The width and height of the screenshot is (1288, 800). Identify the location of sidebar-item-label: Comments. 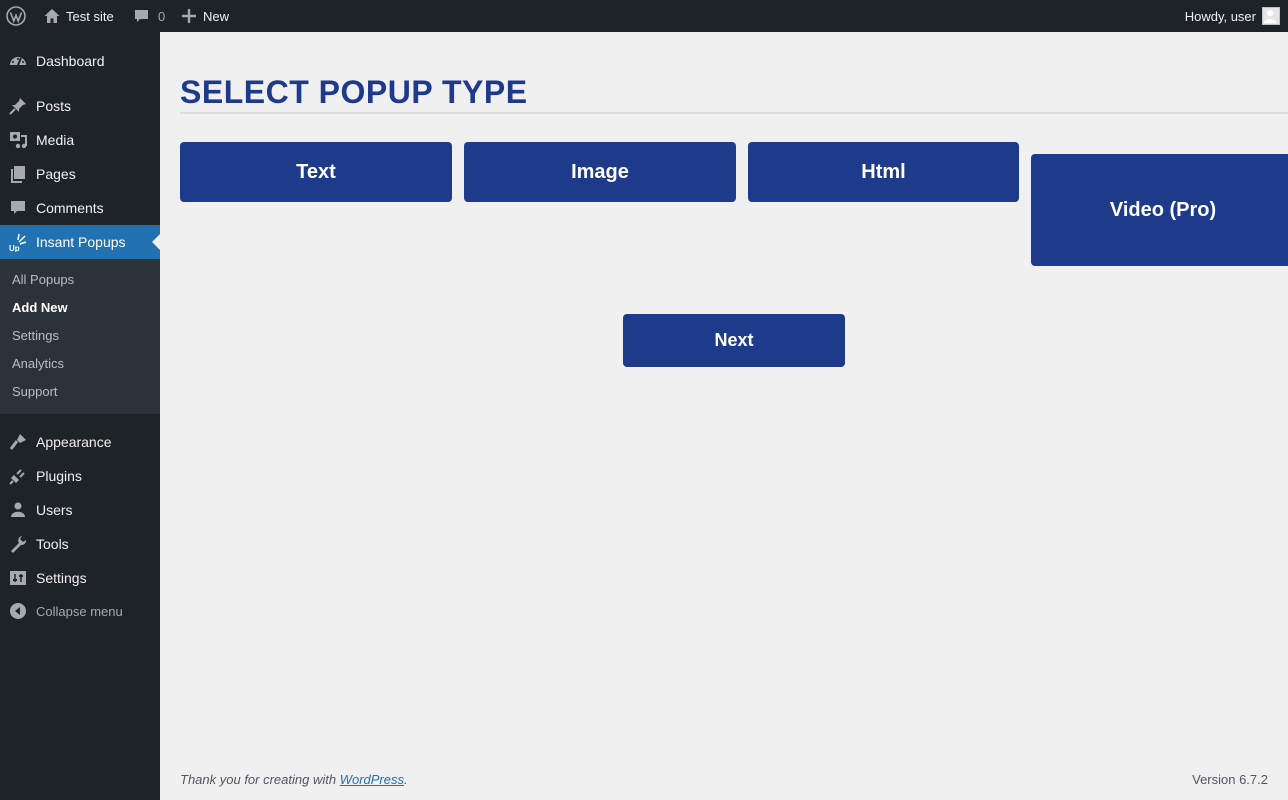
(70, 208).